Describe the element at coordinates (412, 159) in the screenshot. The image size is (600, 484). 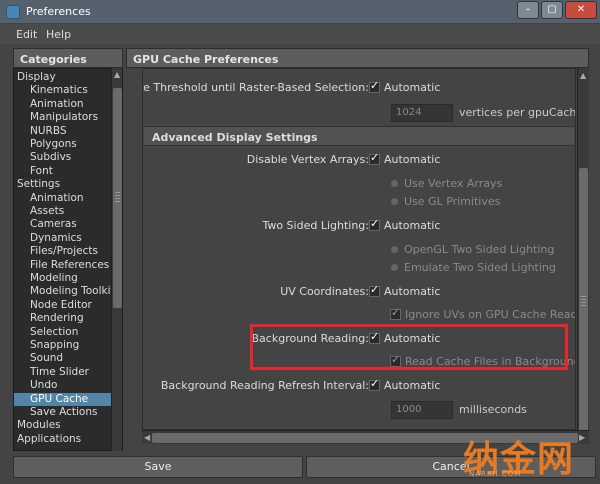
I see `disable-vertex-arrays-automatic: Automatic` at that location.